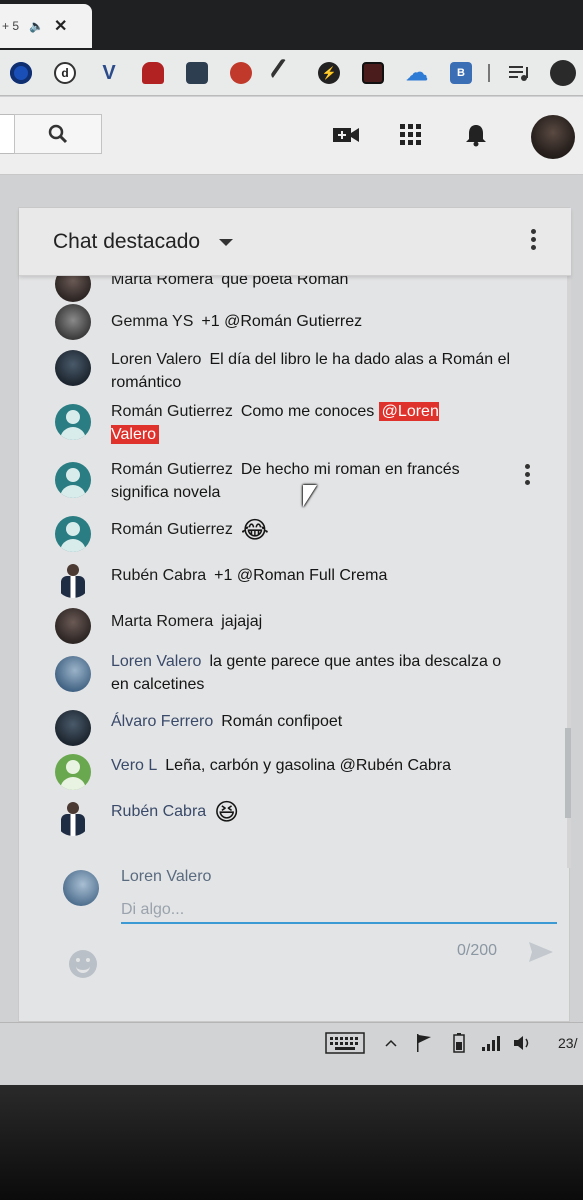 The height and width of the screenshot is (1200, 583). What do you see at coordinates (459, 1043) in the screenshot?
I see `battery-icon` at bounding box center [459, 1043].